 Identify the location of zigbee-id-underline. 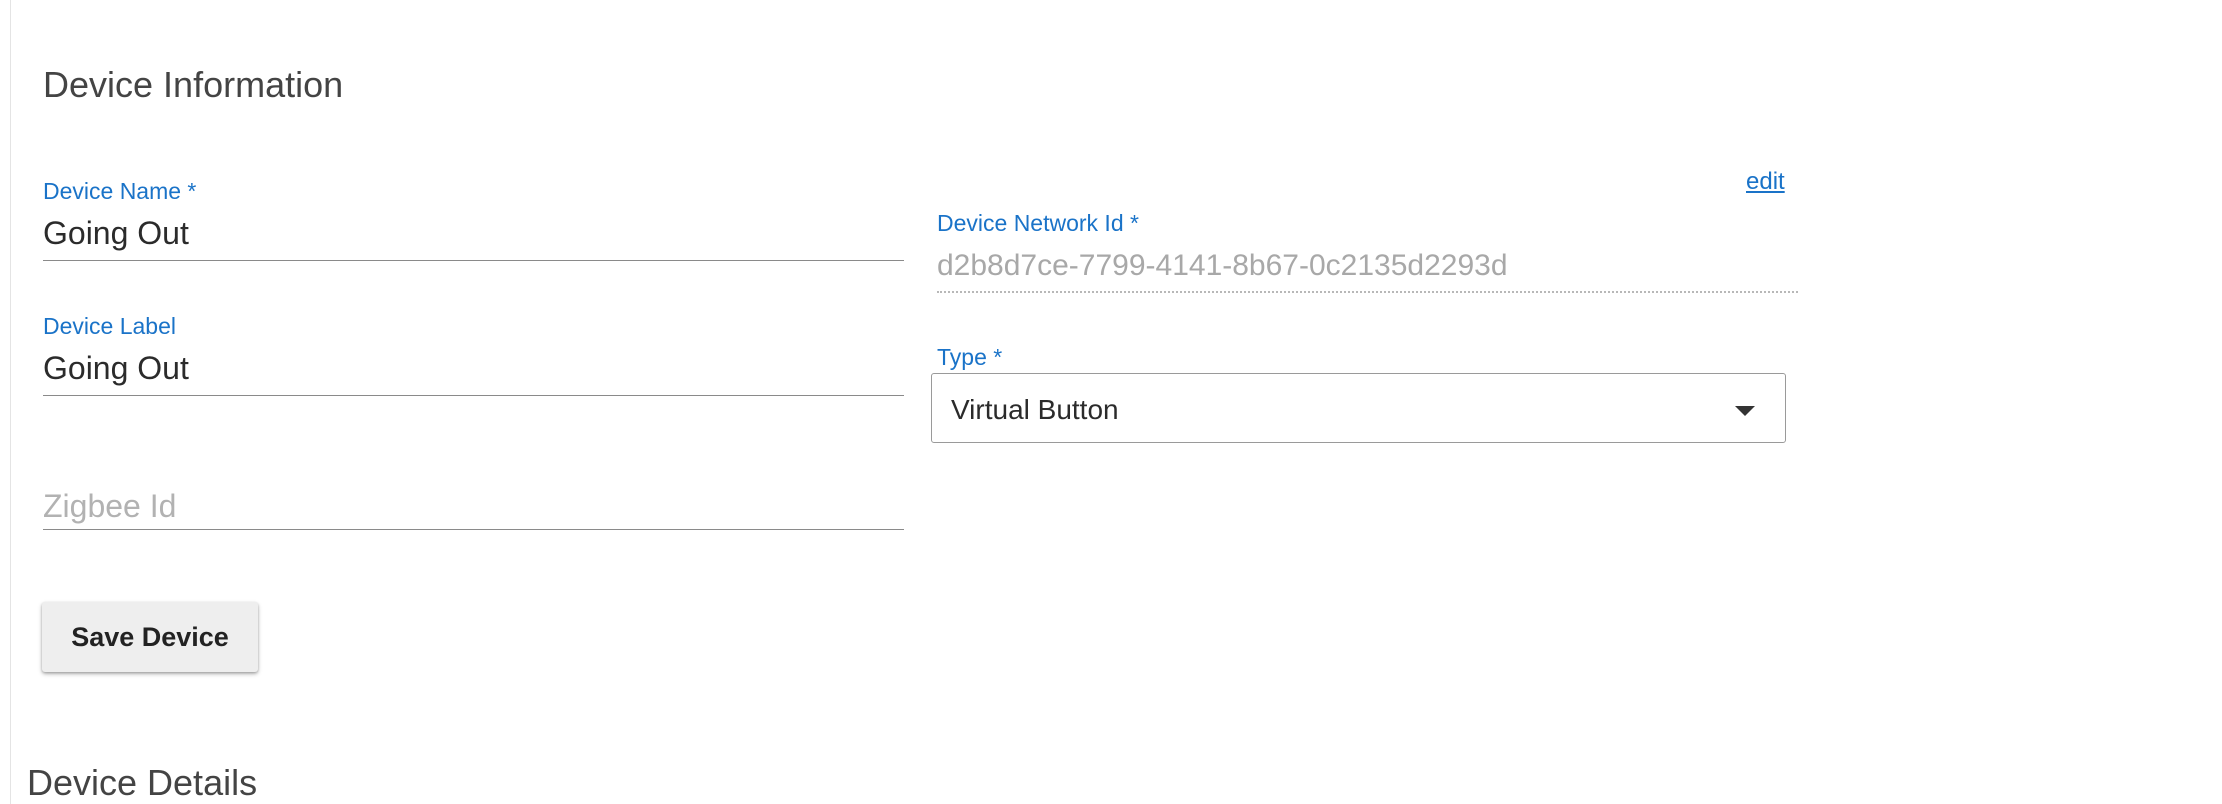
(473, 529).